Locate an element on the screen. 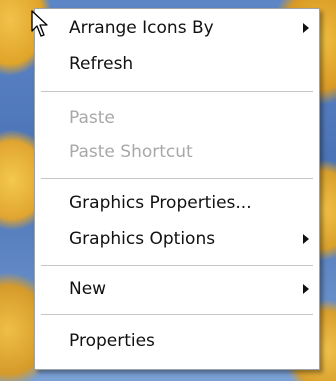 The height and width of the screenshot is (381, 336). arrow-cursor-icon is located at coordinates (39, 23).